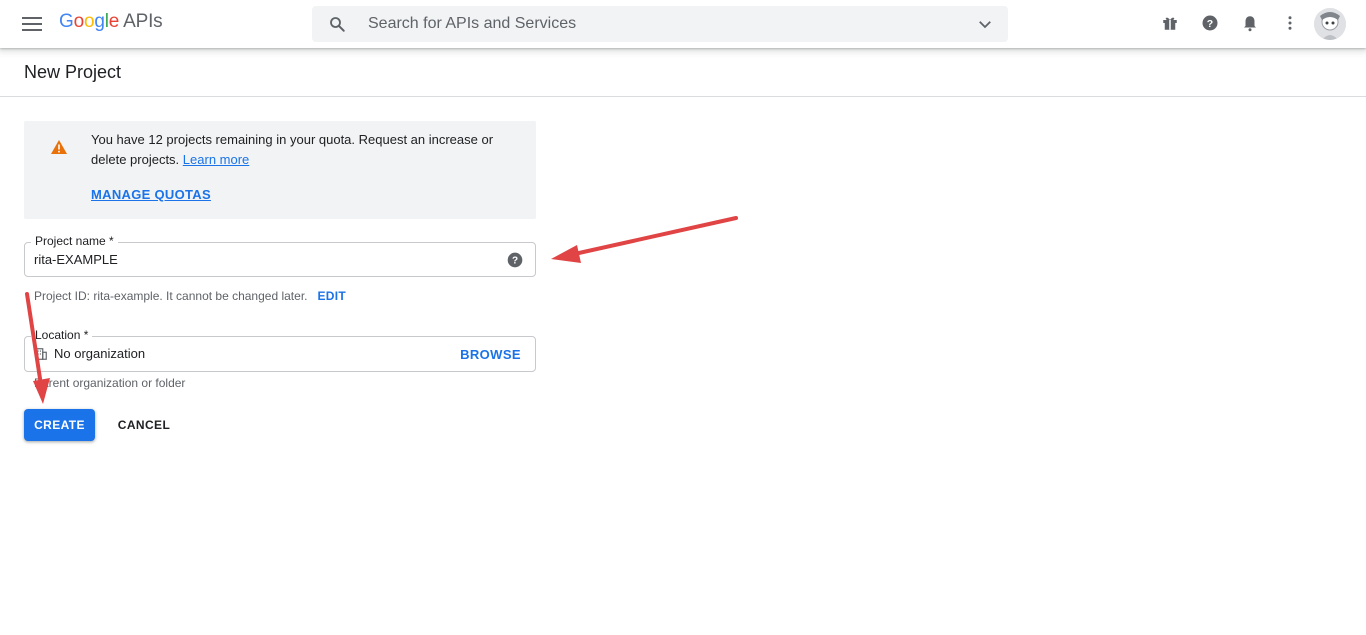  I want to click on page-header: New Project, so click(683, 72).